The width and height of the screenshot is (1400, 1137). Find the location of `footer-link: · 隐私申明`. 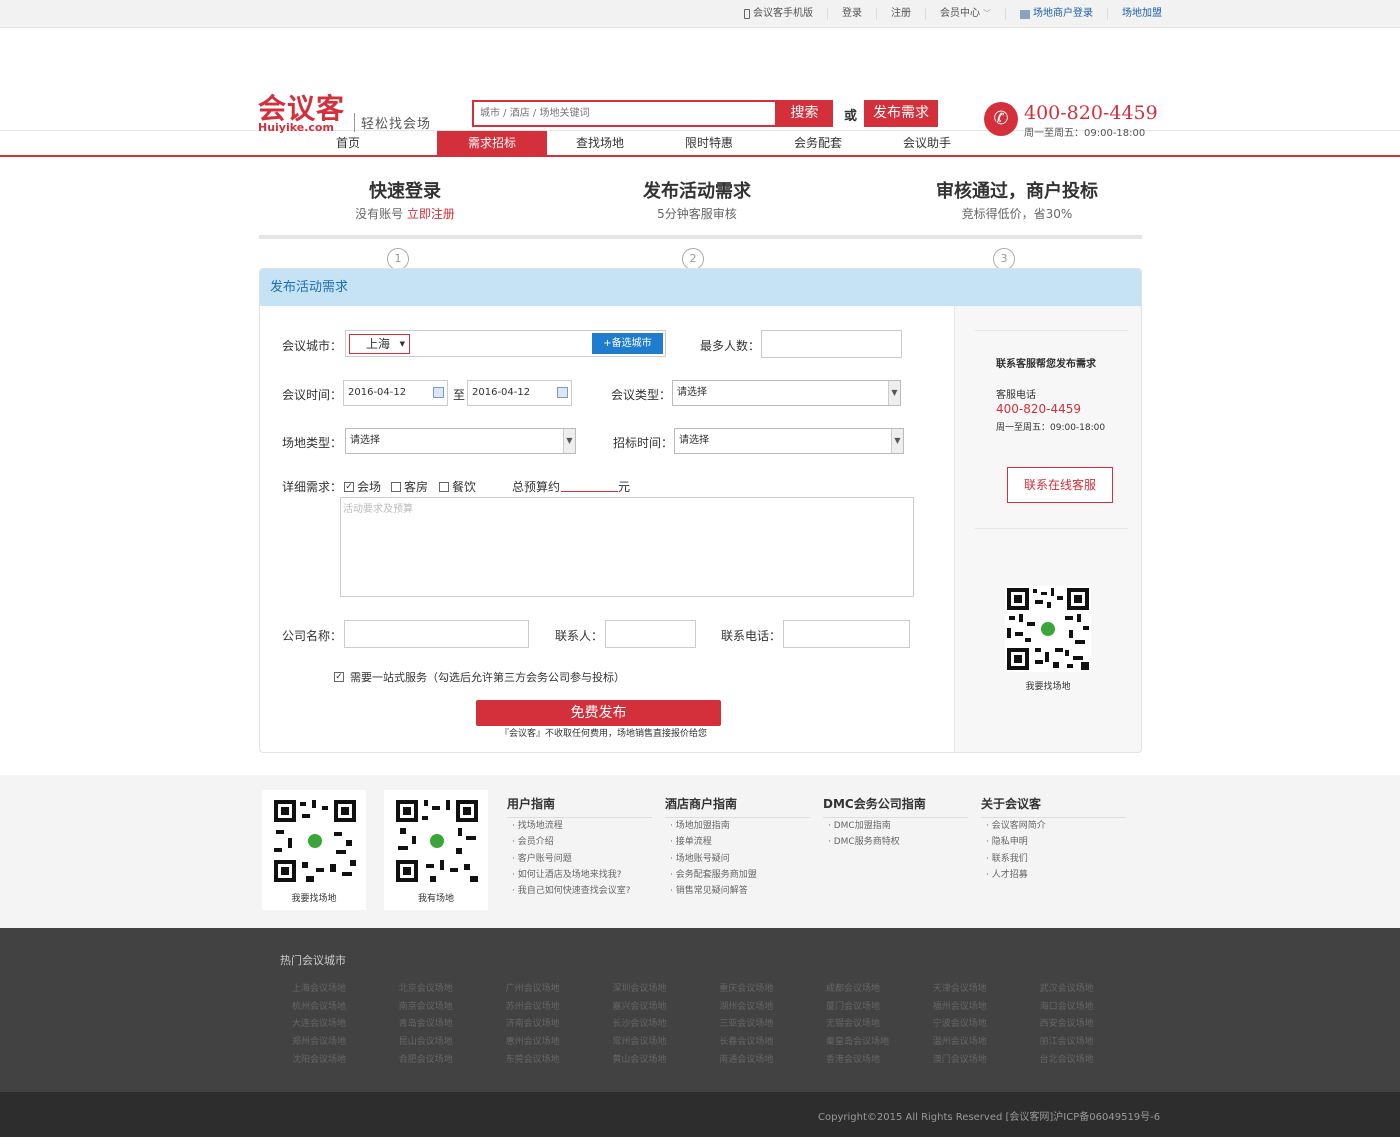

footer-link: · 隐私申明 is located at coordinates (1053, 842).